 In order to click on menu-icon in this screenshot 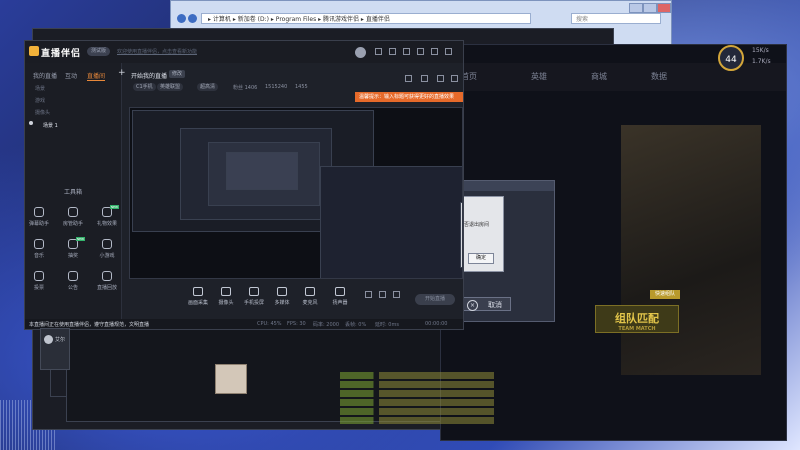, I will do `click(392, 51)`.